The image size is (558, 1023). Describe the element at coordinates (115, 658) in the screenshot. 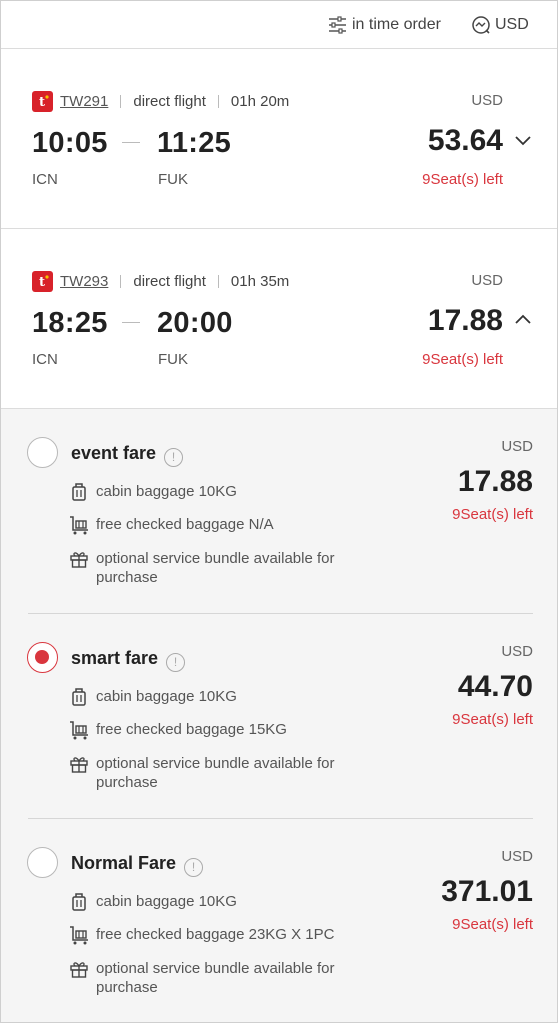

I see `fare-name-label: smart fare` at that location.